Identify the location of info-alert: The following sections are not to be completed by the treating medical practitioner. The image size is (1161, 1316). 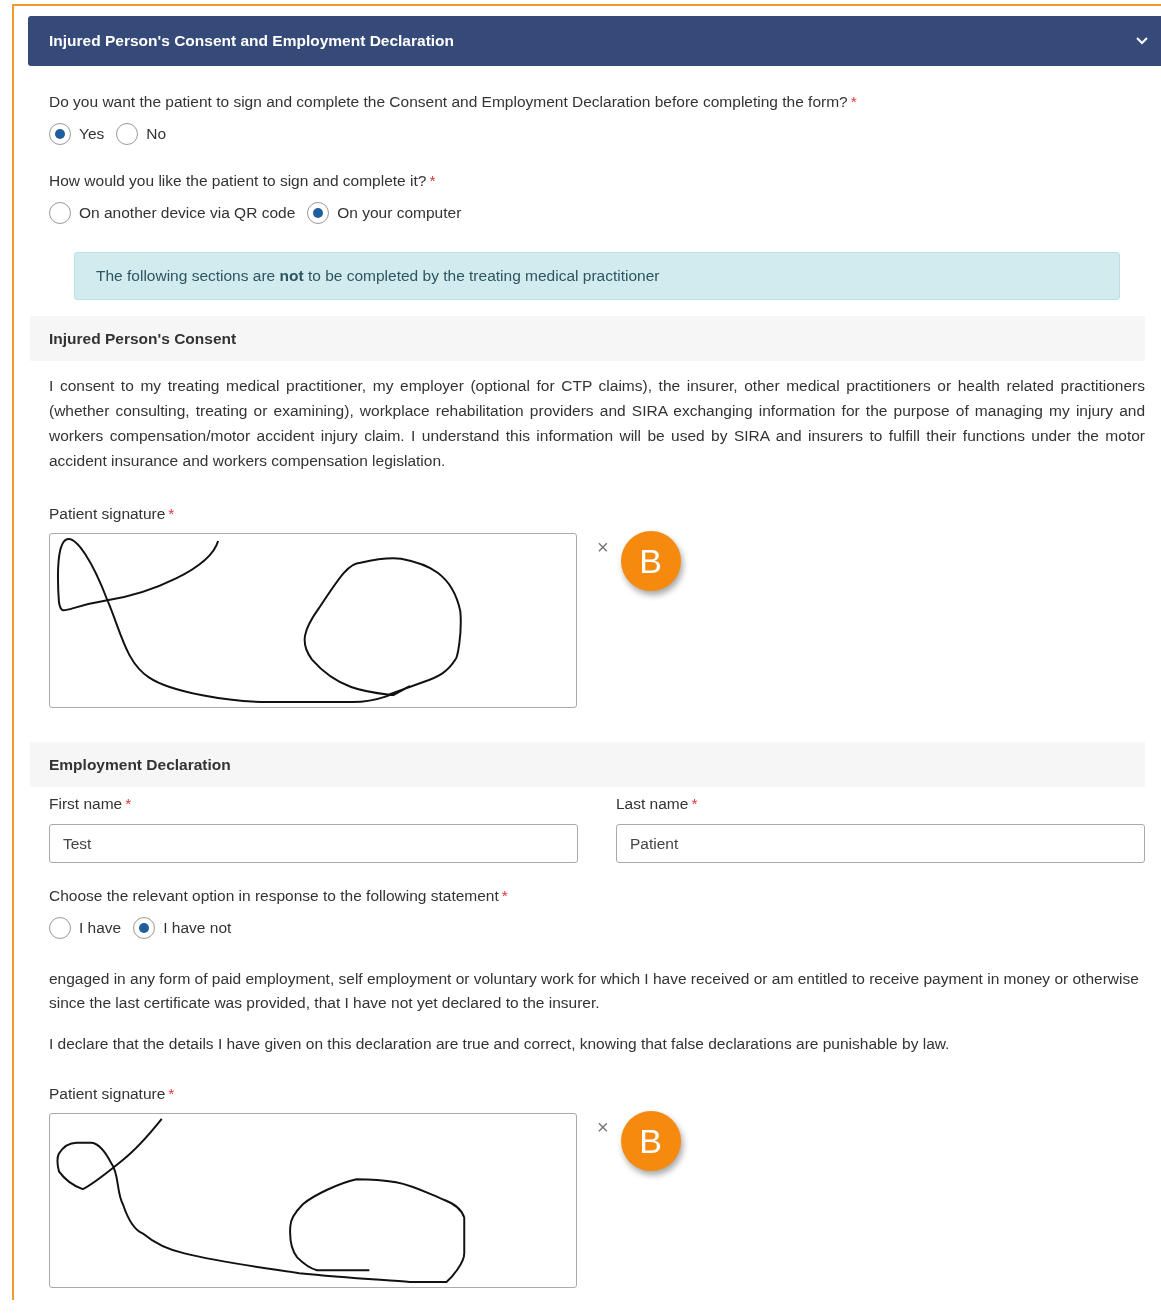
(597, 276).